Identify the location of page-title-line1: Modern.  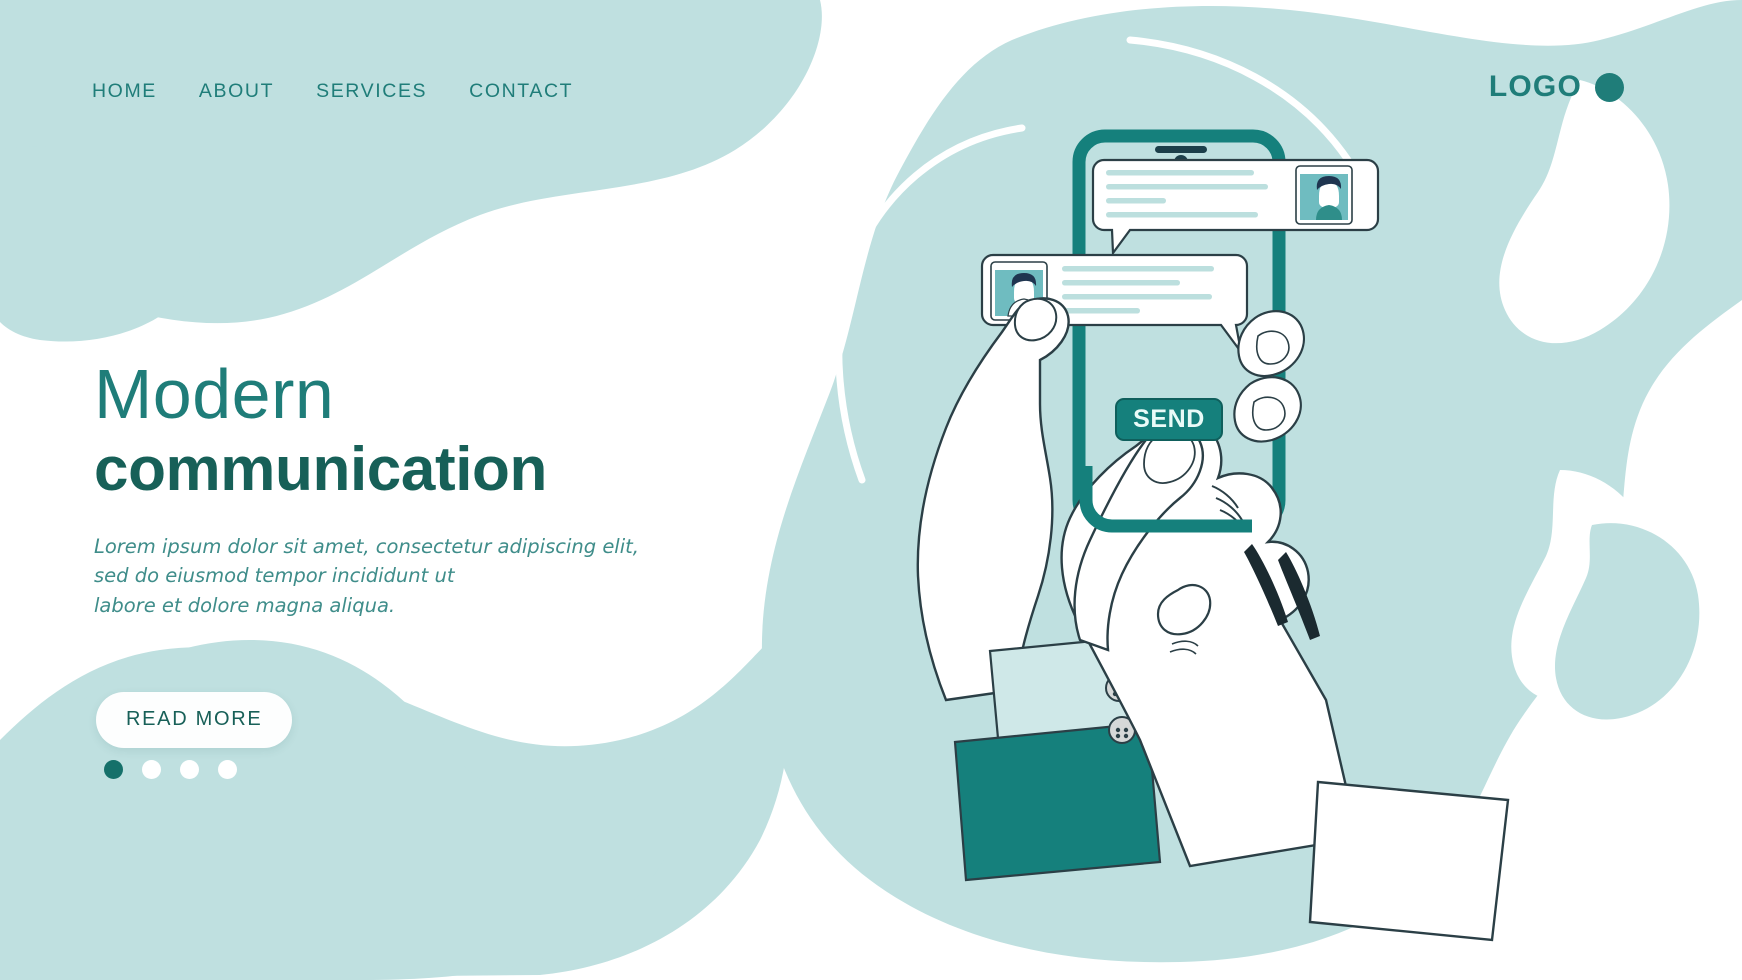
(214, 394).